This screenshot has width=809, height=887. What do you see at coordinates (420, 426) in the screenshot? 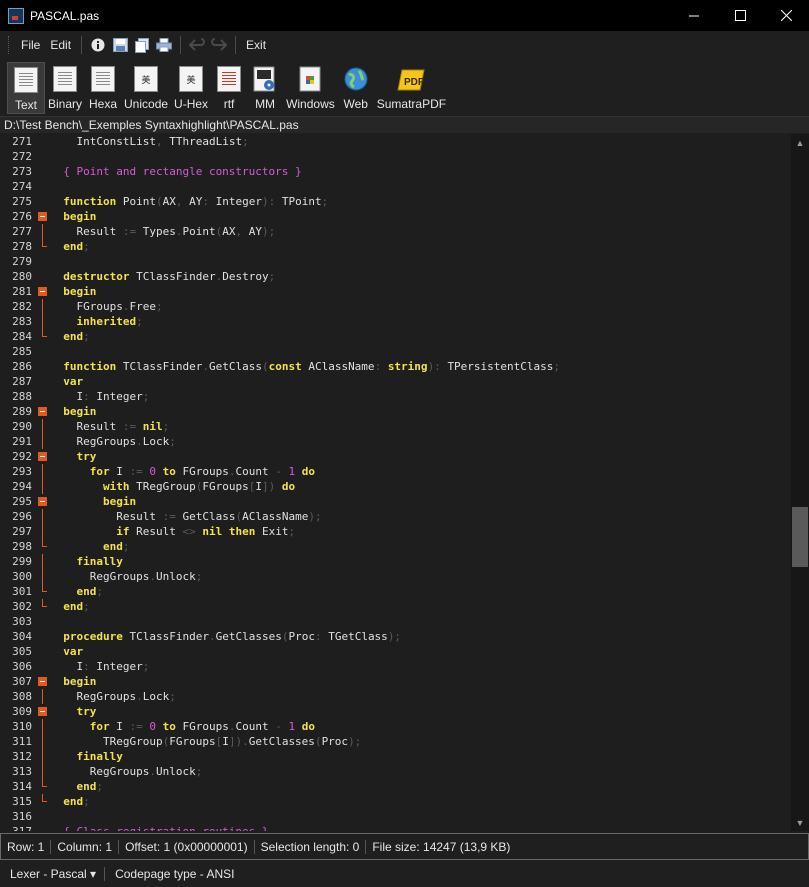
I see `code-line: Result := nil;` at bounding box center [420, 426].